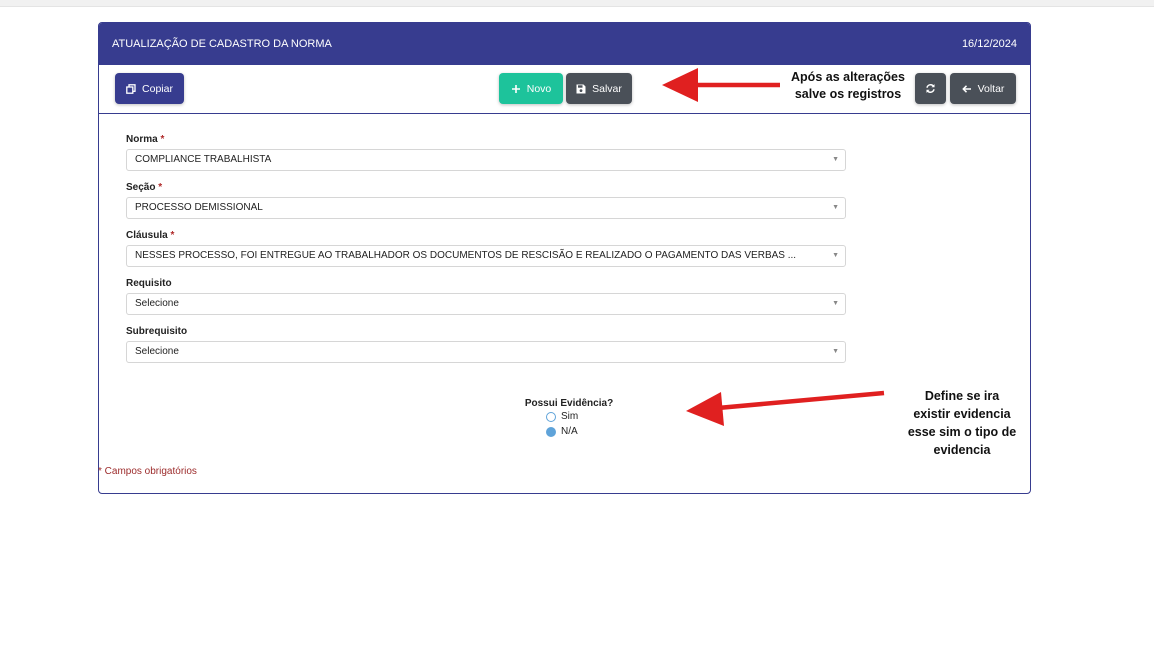  I want to click on arrow-to-evidence-icon, so click(785, 408).